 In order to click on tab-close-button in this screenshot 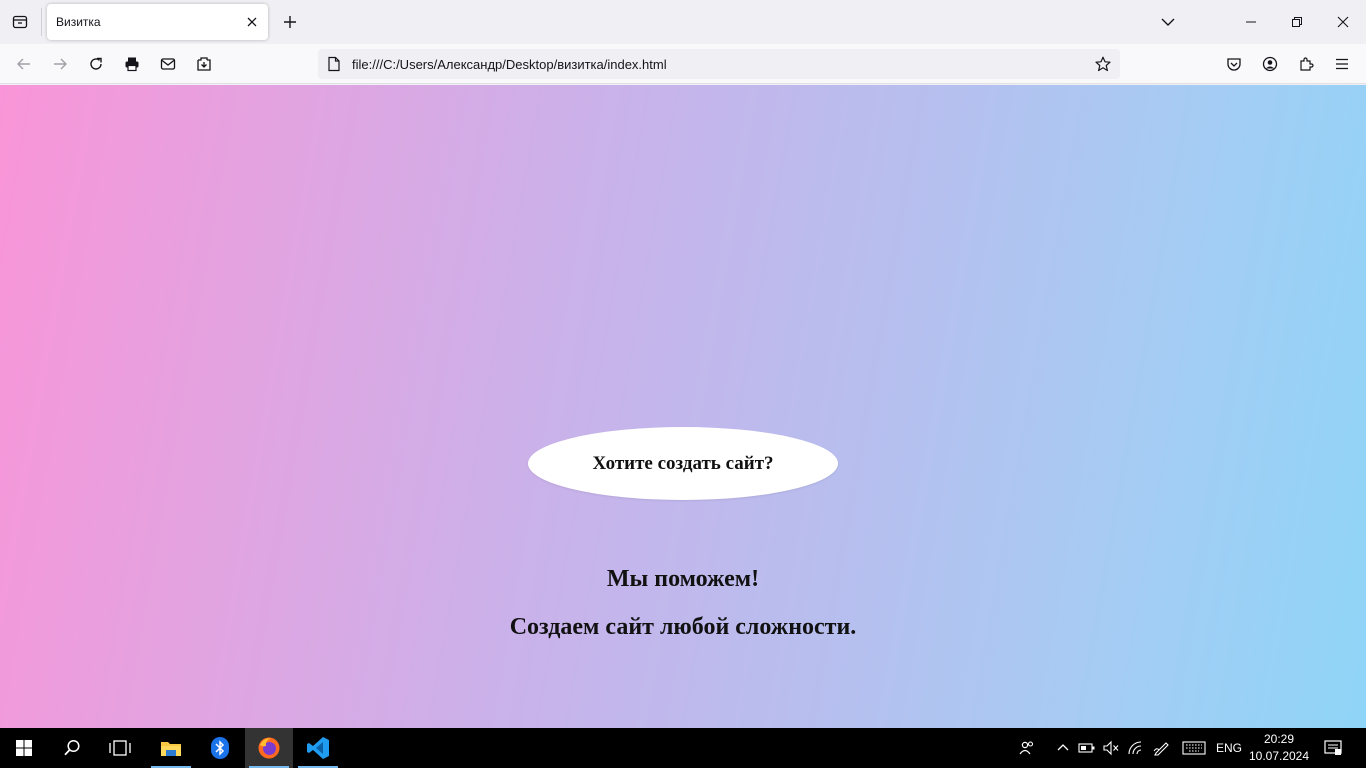, I will do `click(252, 22)`.